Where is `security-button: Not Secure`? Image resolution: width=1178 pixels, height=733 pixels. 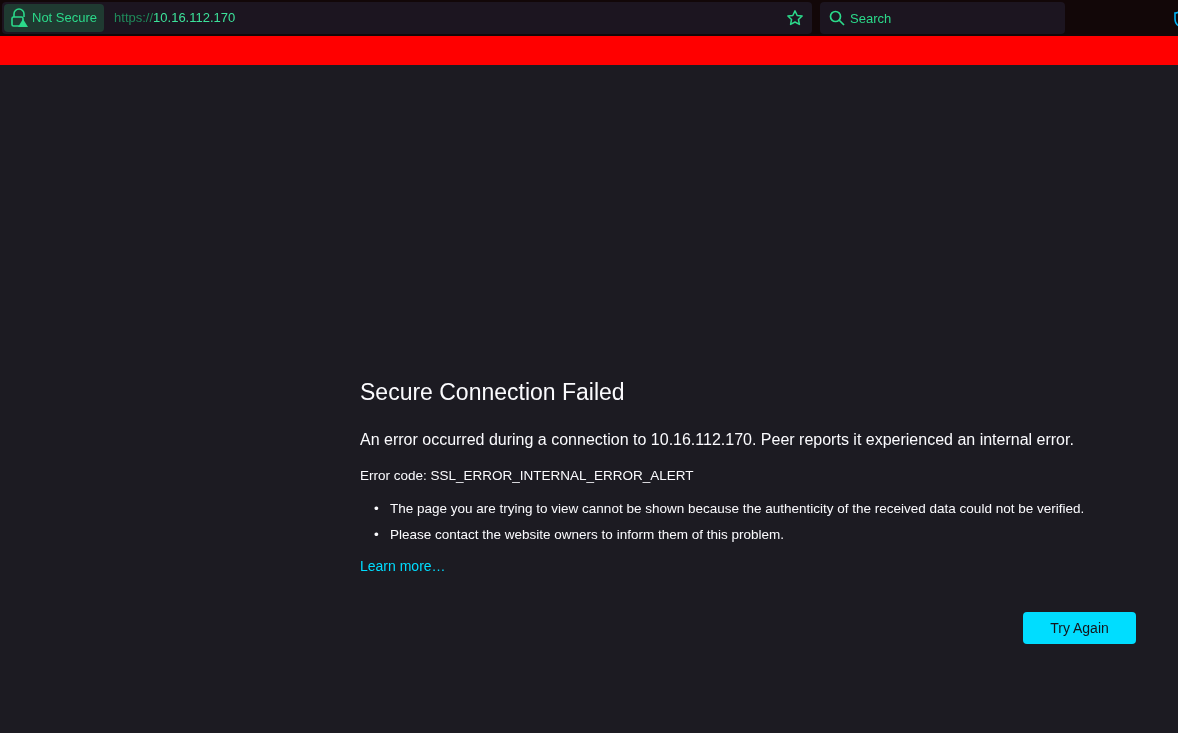 security-button: Not Secure is located at coordinates (54, 18).